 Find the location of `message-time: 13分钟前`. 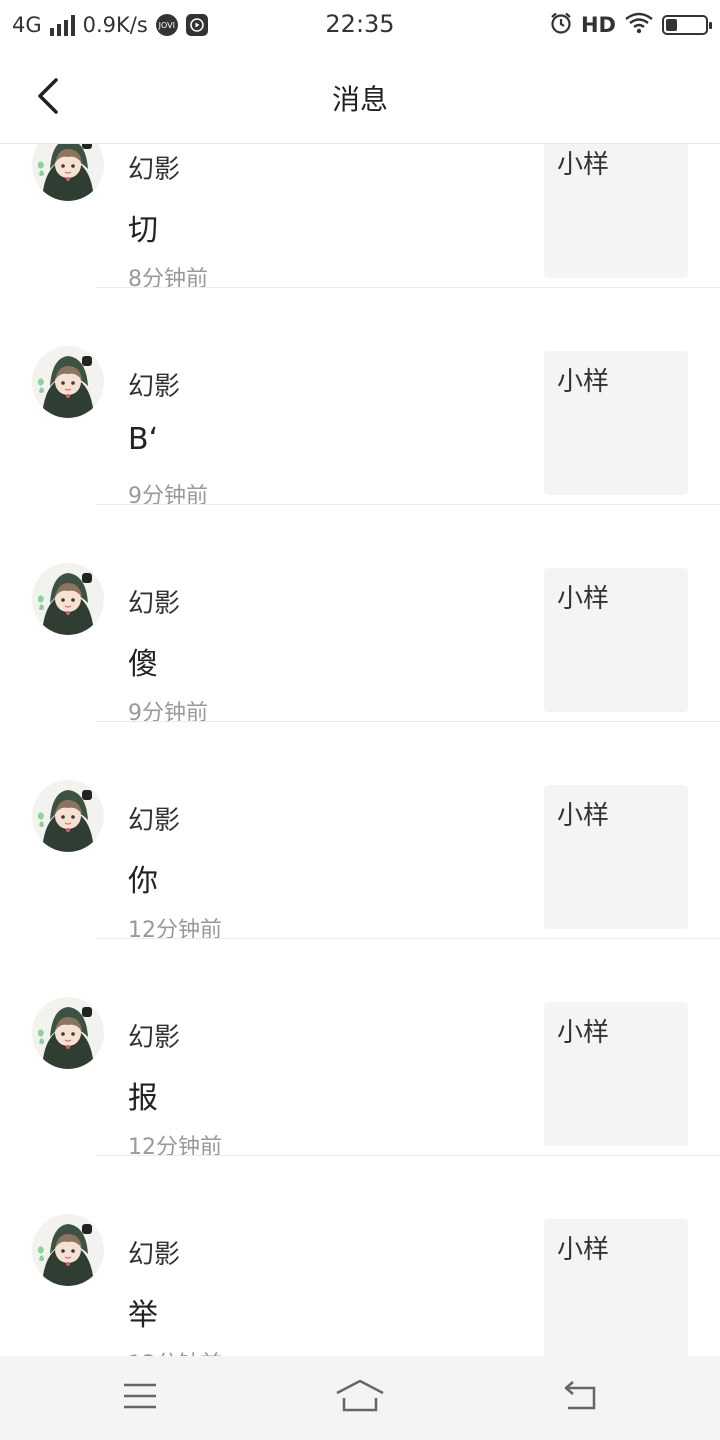

message-time: 13分钟前 is located at coordinates (175, 1351).